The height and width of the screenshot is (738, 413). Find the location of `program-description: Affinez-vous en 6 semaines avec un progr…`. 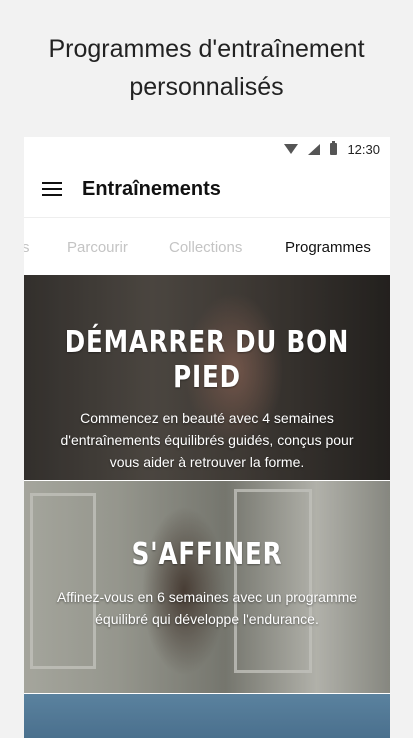

program-description: Affinez-vous en 6 semaines avec un progr… is located at coordinates (207, 608).